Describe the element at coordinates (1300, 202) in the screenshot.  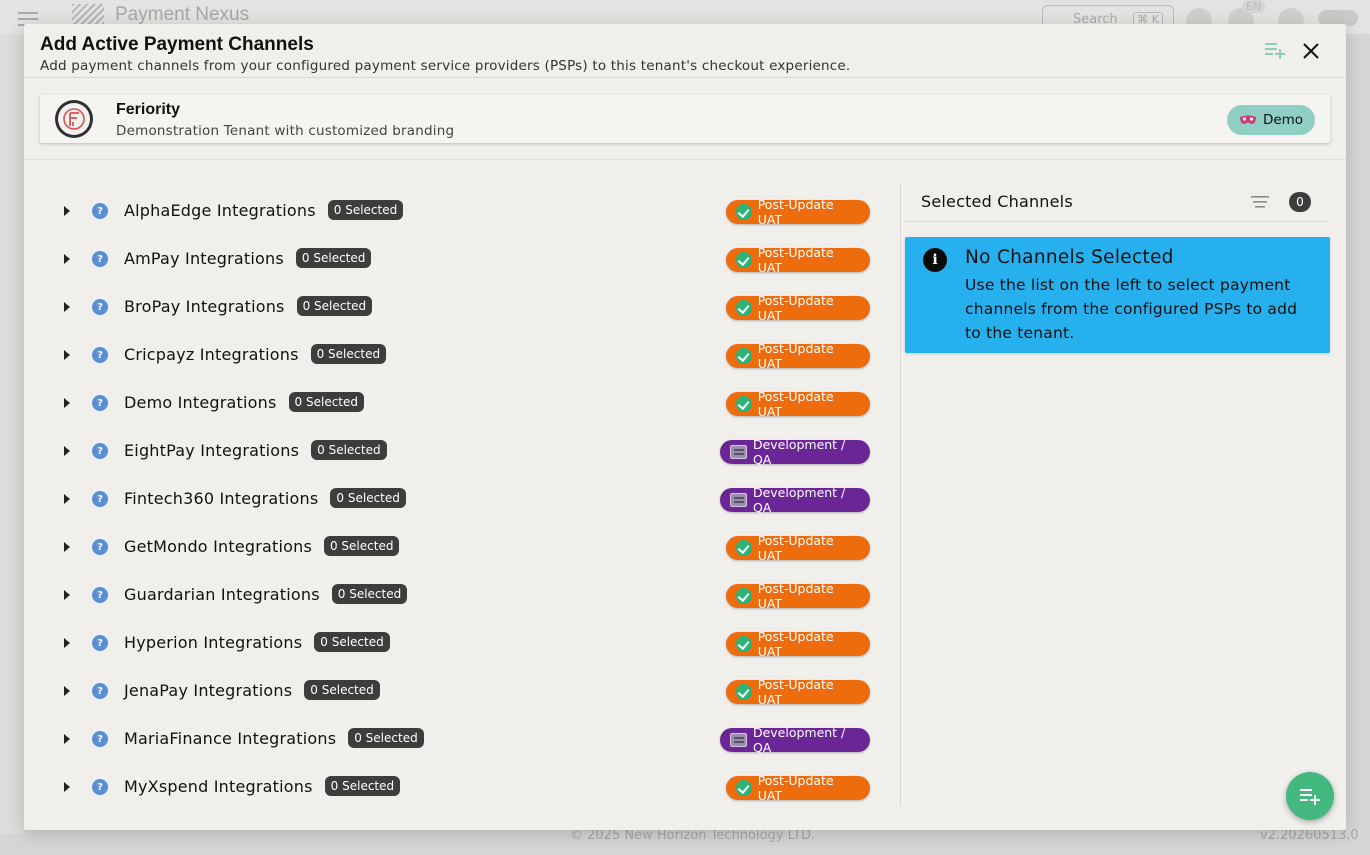
I see `selected-count-badge: 0` at that location.